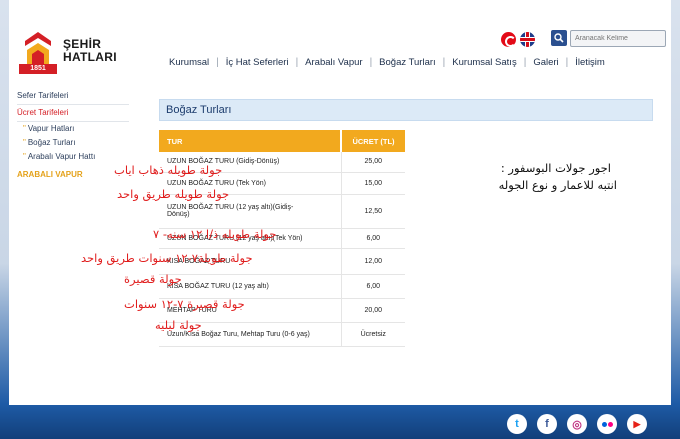 Image resolution: width=680 pixels, height=439 pixels. Describe the element at coordinates (508, 39) in the screenshot. I see `turkish-flag-icon` at that location.